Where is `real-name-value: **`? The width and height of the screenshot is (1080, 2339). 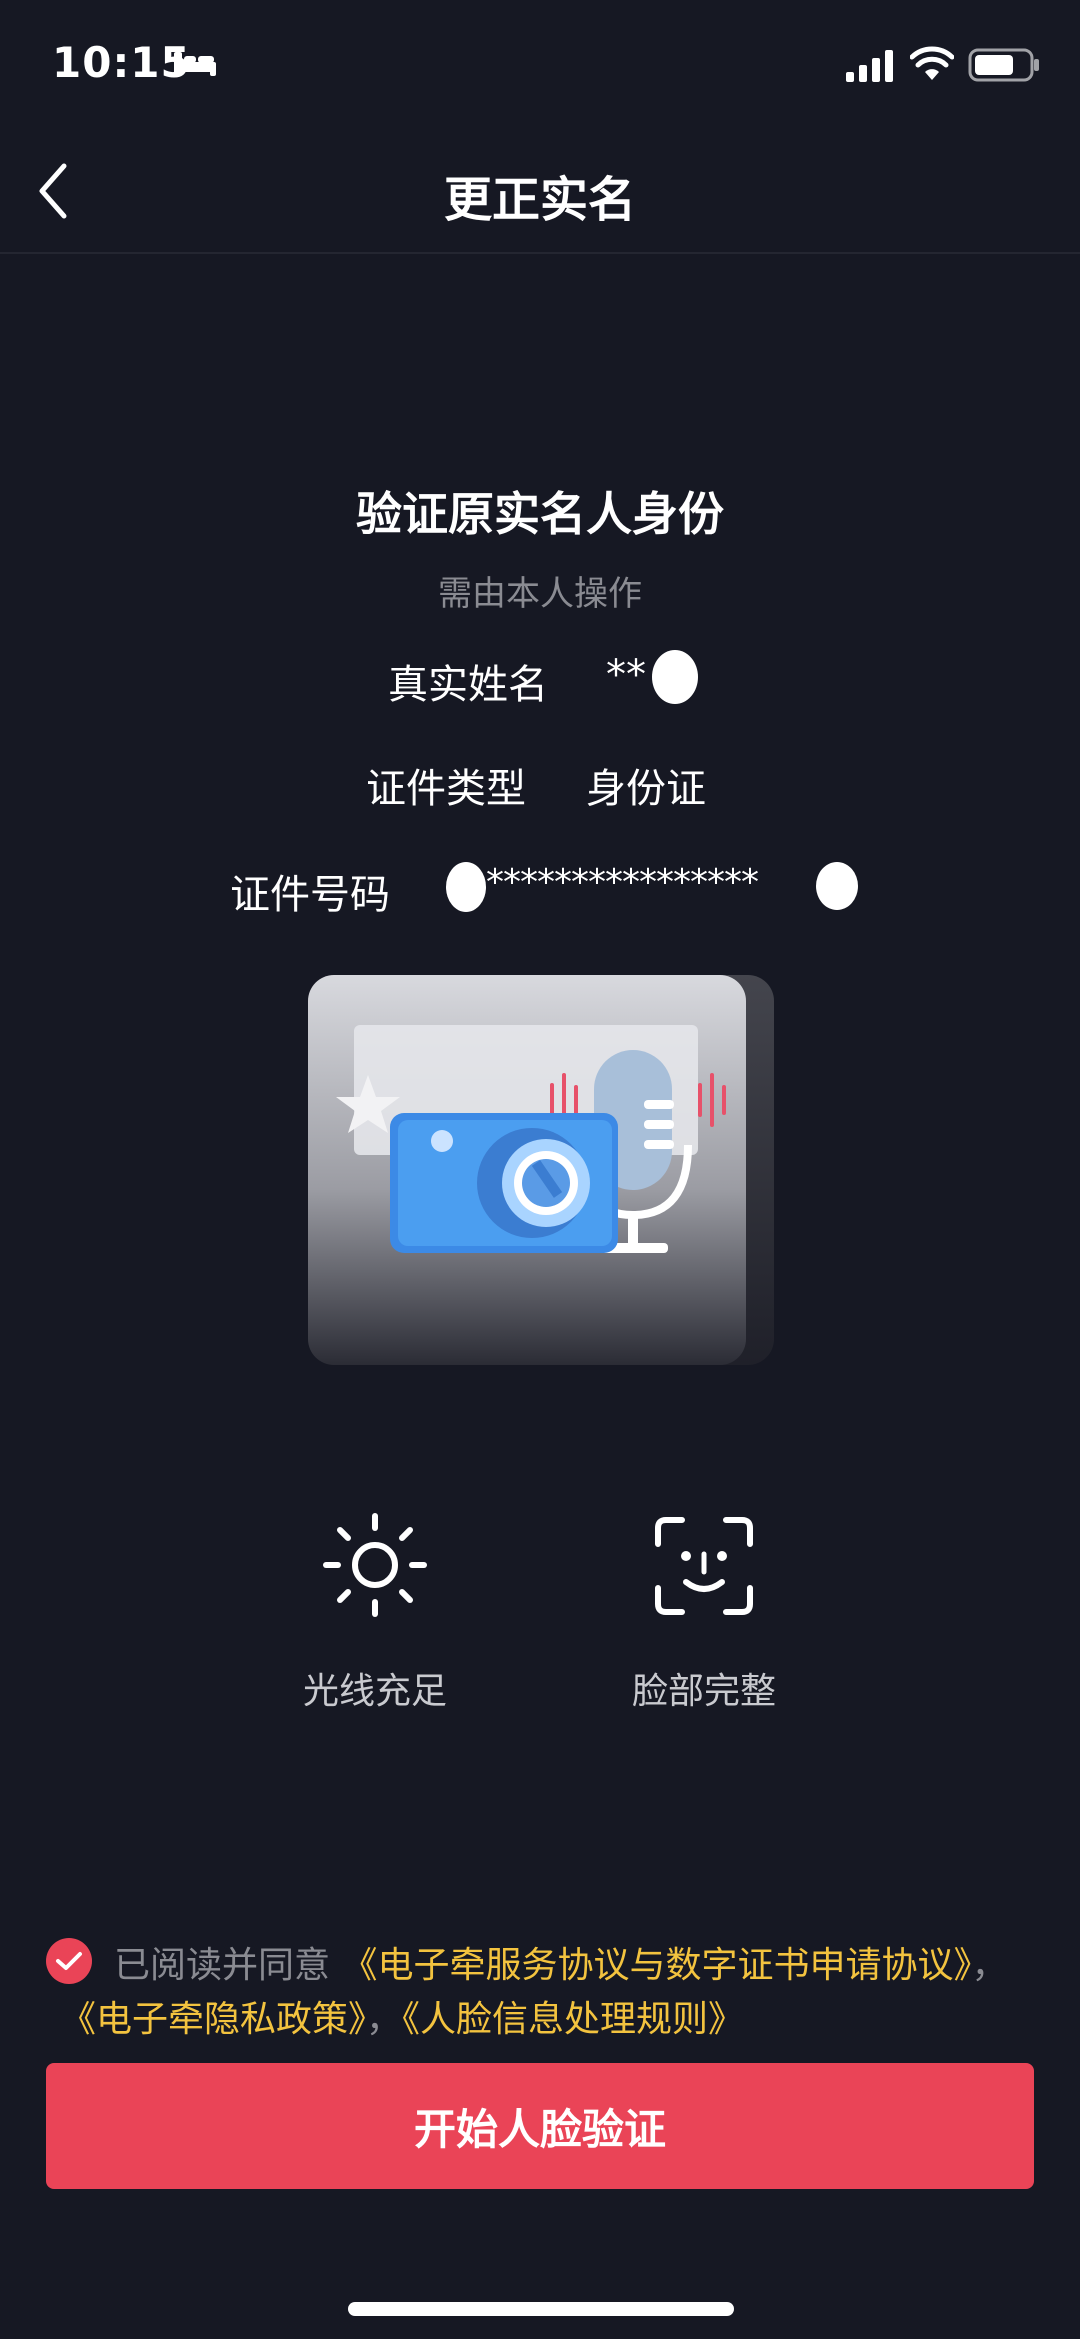 real-name-value: ** is located at coordinates (626, 675).